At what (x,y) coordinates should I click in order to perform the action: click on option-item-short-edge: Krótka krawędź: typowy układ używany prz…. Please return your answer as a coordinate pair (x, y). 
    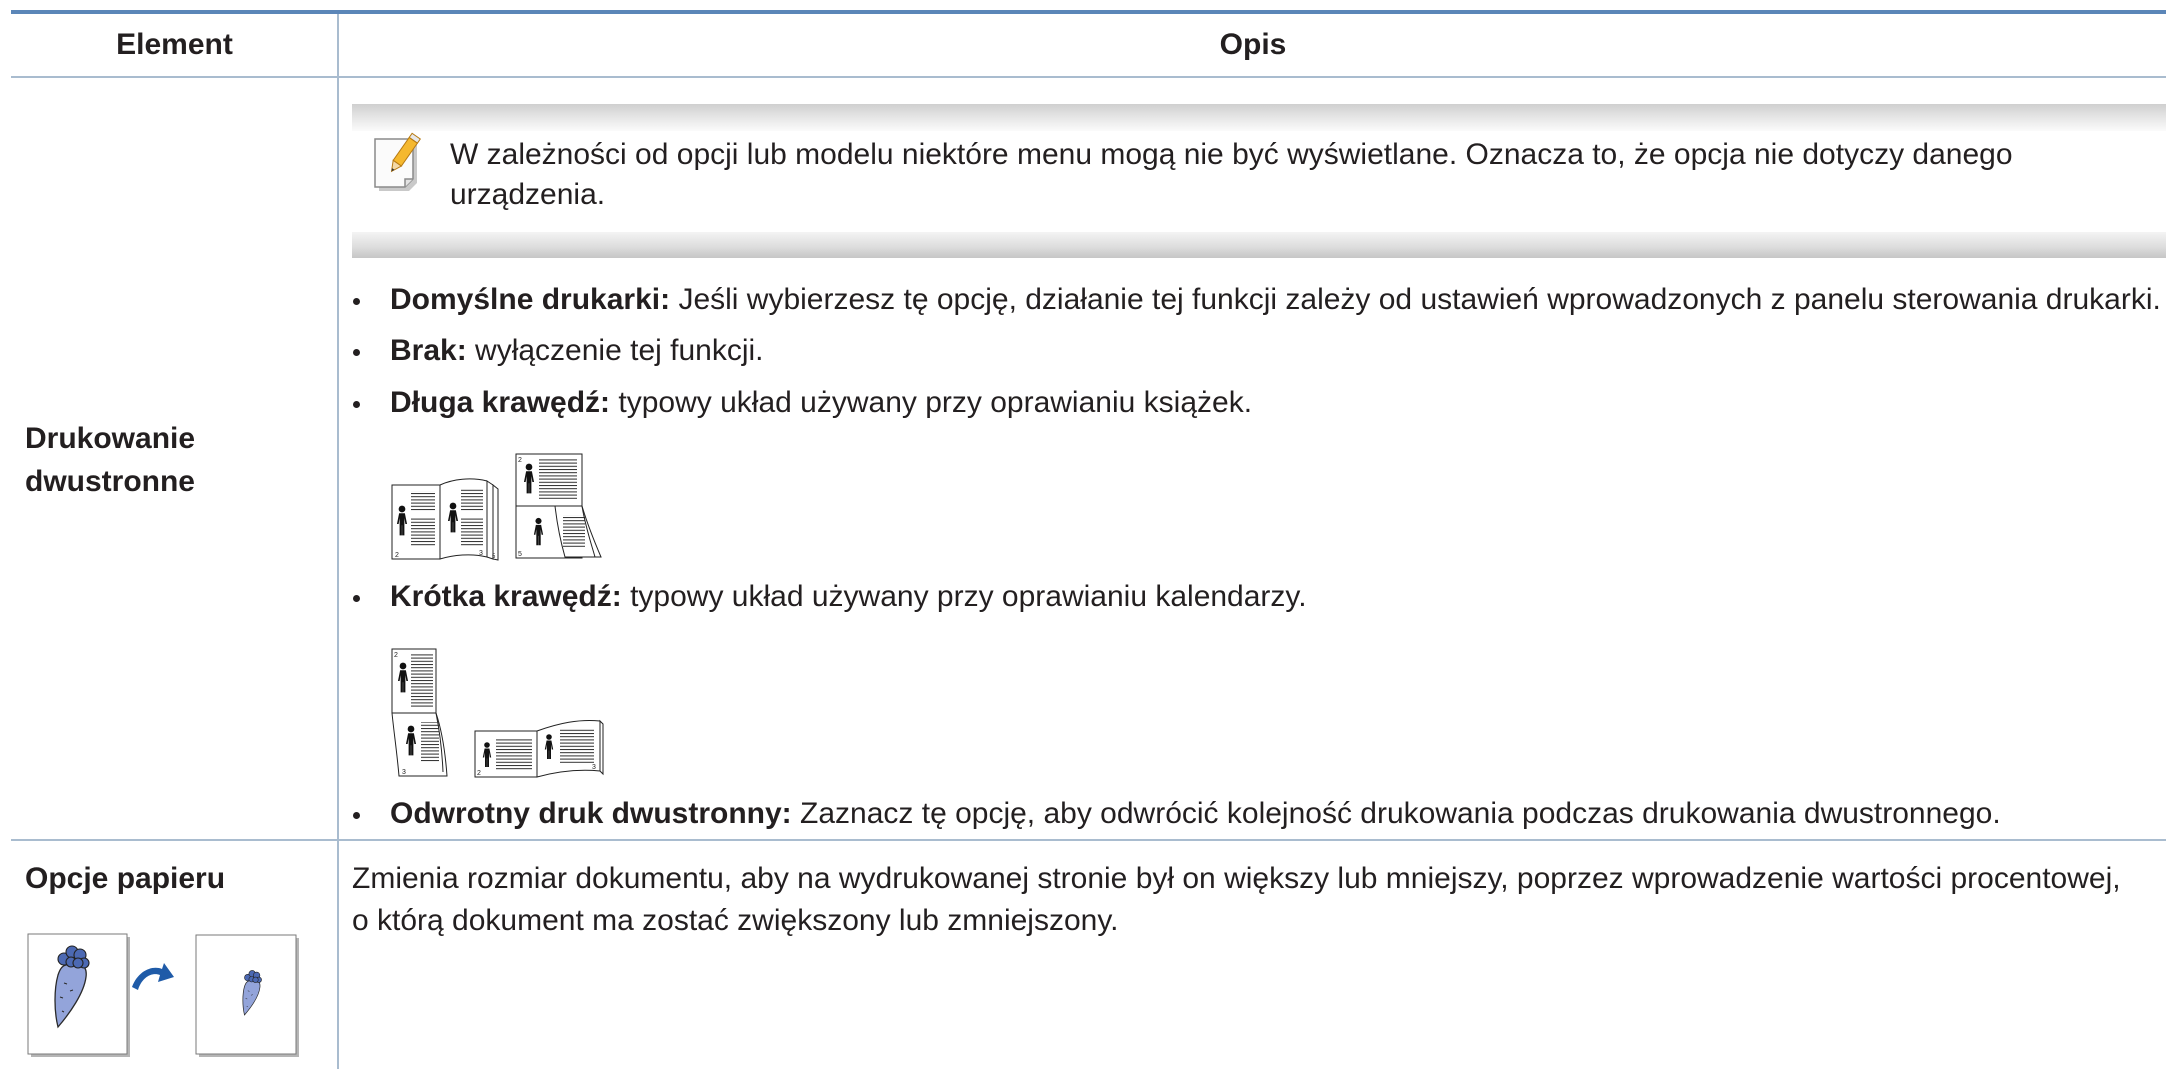
    Looking at the image, I should click on (1259, 597).